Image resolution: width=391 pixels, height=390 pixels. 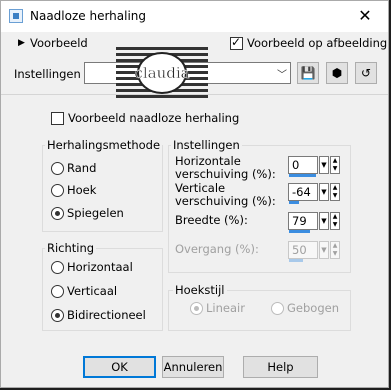 I want to click on app-icon, so click(x=16, y=16).